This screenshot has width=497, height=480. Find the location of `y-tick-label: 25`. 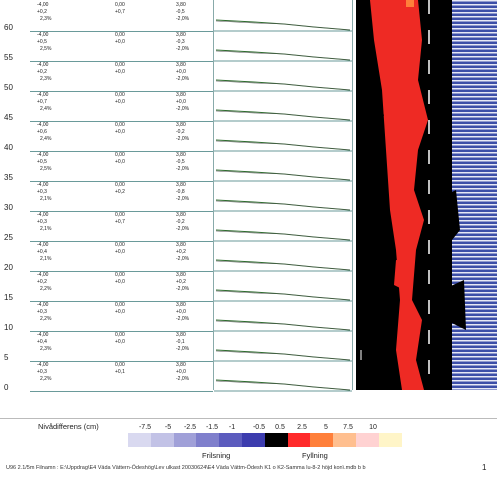

y-tick-label: 25 is located at coordinates (8, 237).